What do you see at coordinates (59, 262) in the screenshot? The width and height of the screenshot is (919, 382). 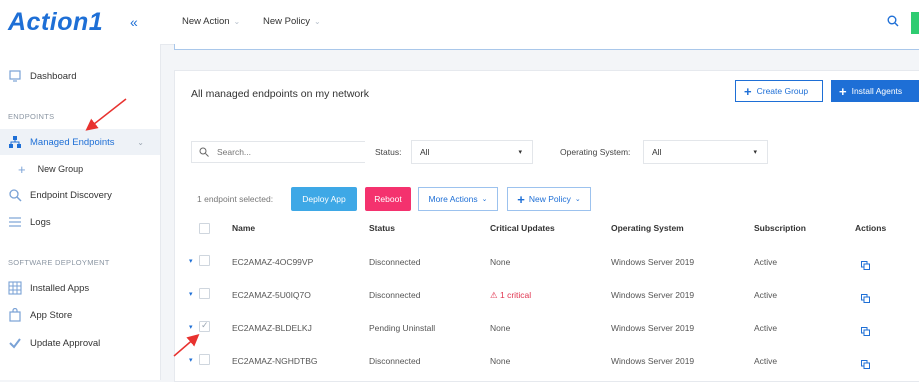 I see `section-heading-software-deployment: SOFTWARE DEPLOYMENT` at bounding box center [59, 262].